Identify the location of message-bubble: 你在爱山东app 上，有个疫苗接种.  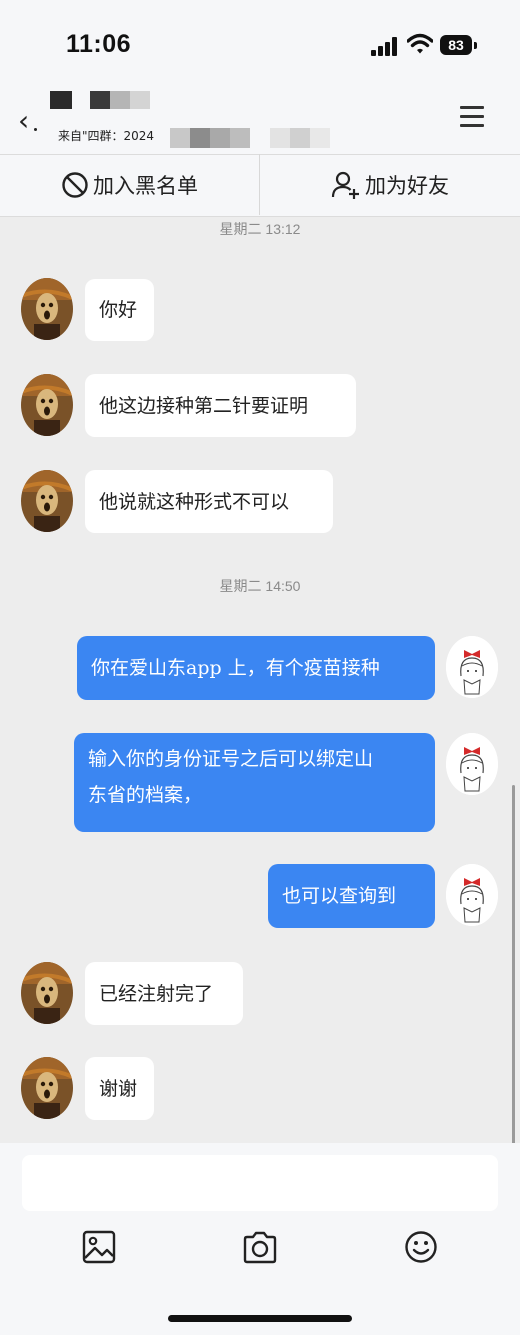
(256, 668).